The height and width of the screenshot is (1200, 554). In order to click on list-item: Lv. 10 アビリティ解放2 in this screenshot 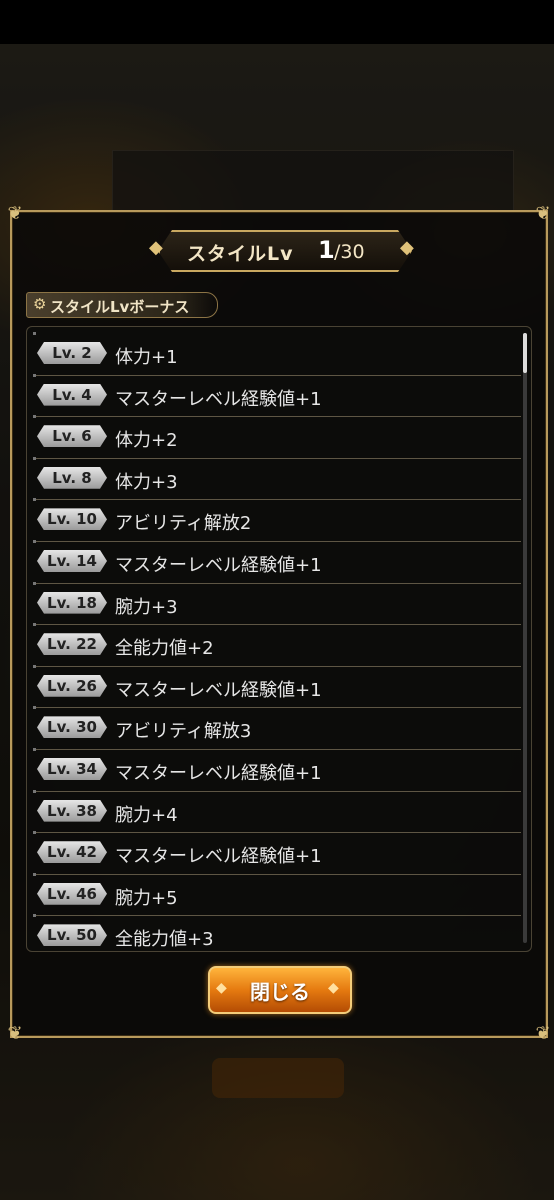, I will do `click(277, 520)`.